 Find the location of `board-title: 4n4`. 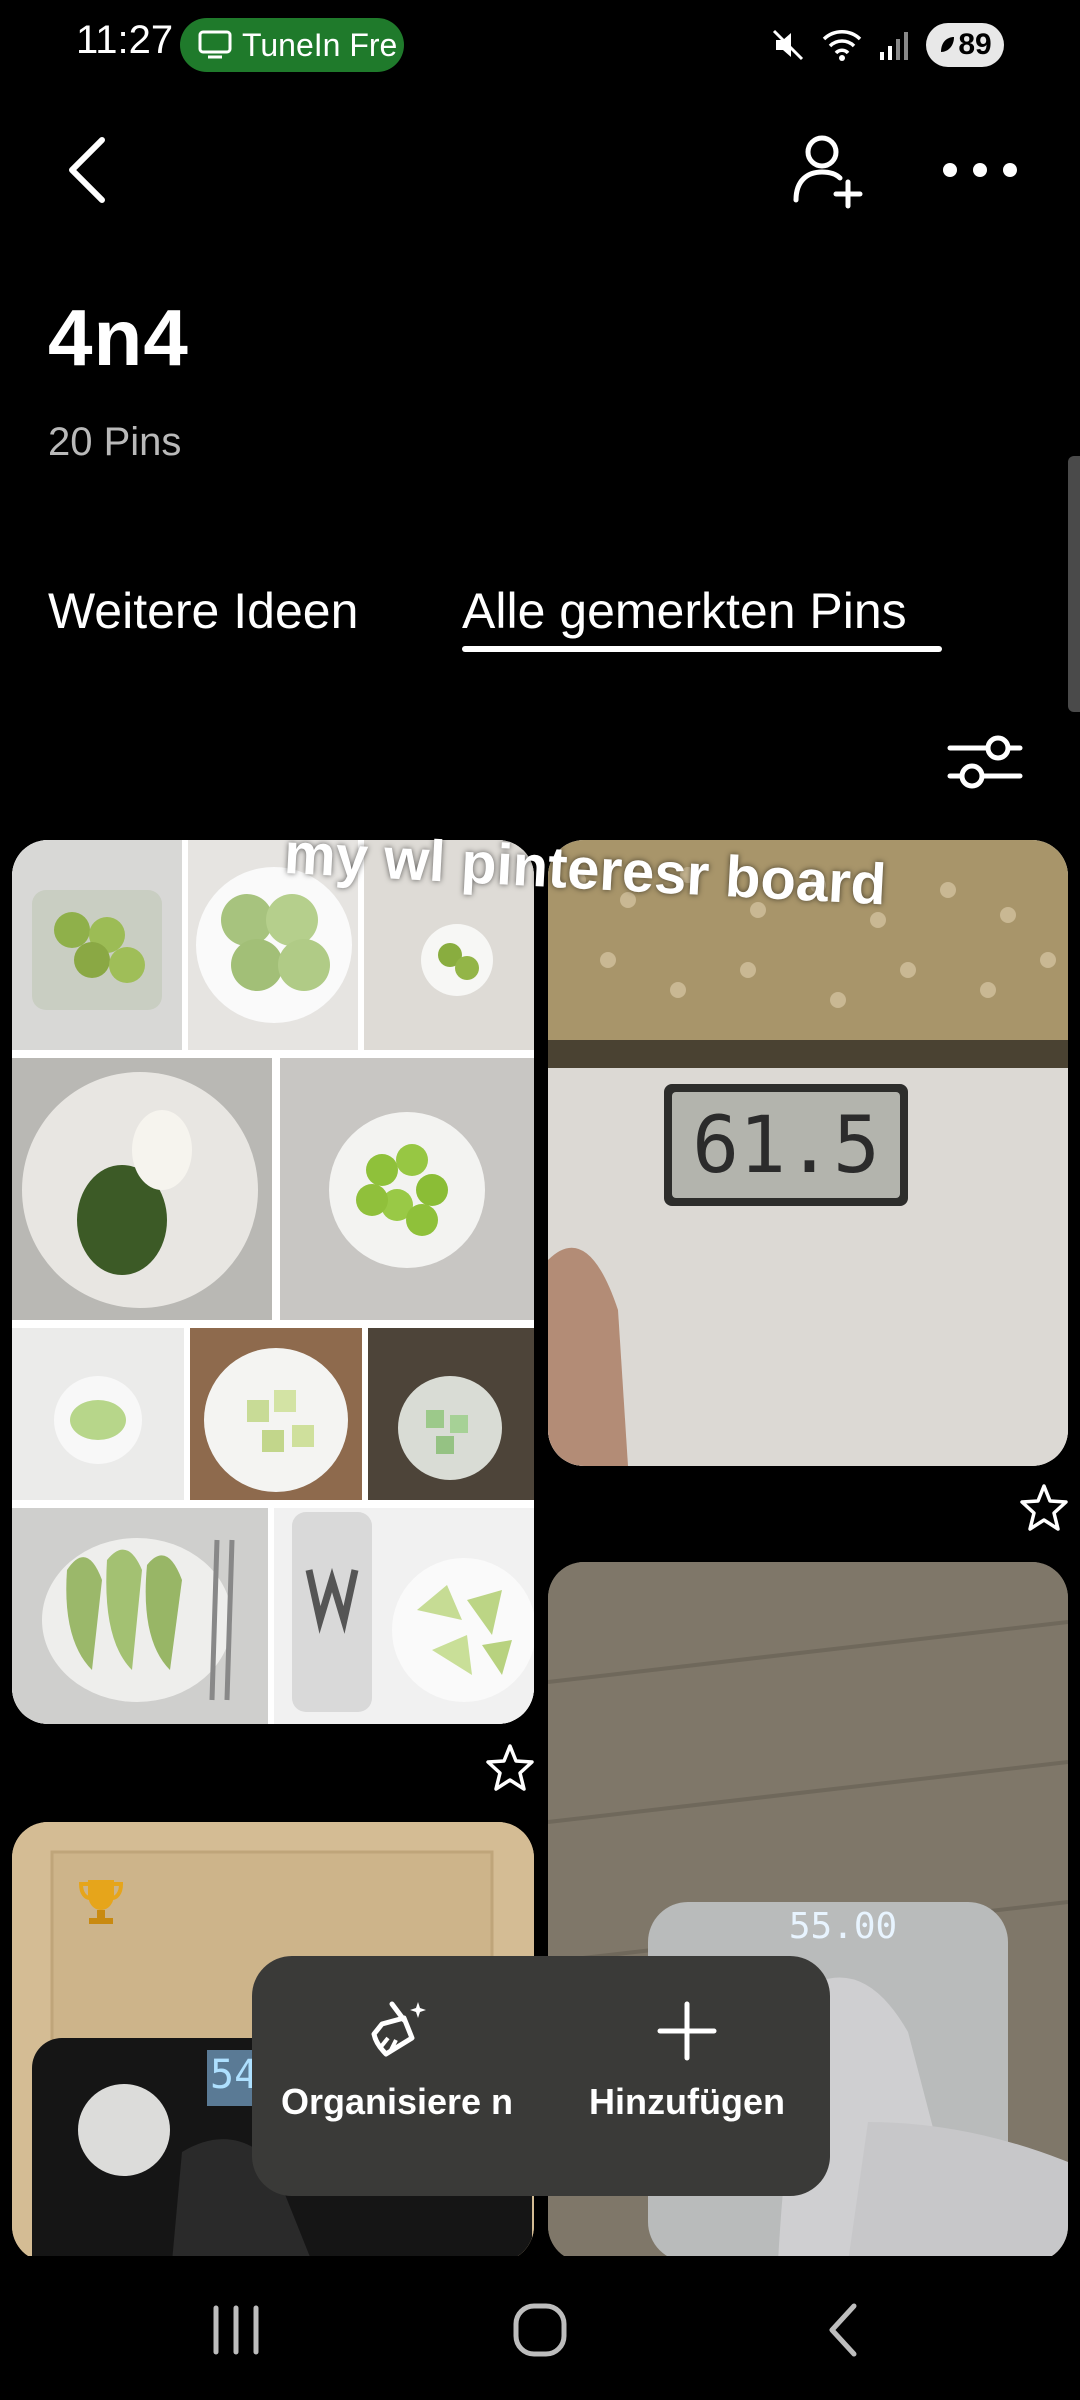

board-title: 4n4 is located at coordinates (118, 337).